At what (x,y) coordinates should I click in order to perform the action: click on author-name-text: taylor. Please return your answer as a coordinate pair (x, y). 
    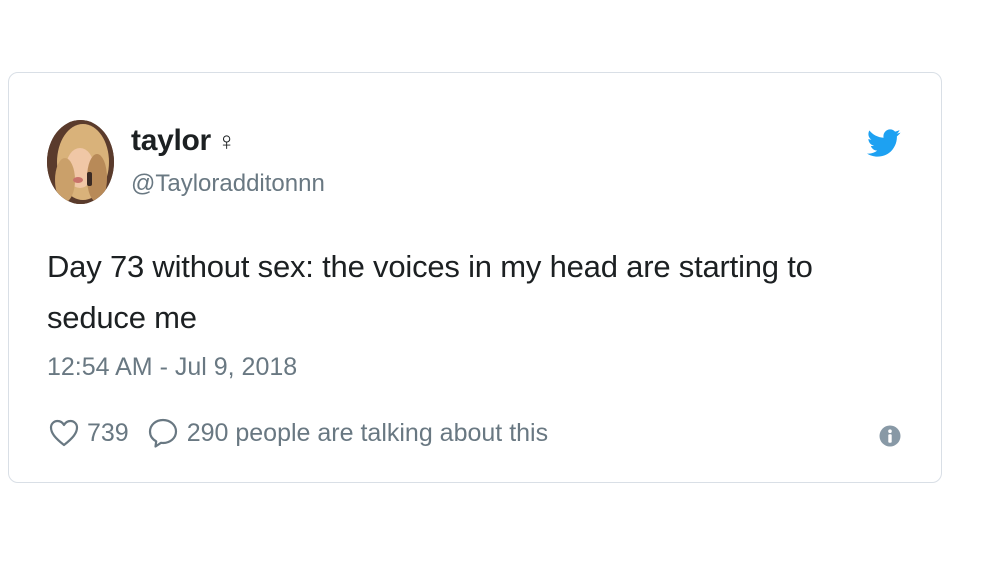
    Looking at the image, I should click on (171, 140).